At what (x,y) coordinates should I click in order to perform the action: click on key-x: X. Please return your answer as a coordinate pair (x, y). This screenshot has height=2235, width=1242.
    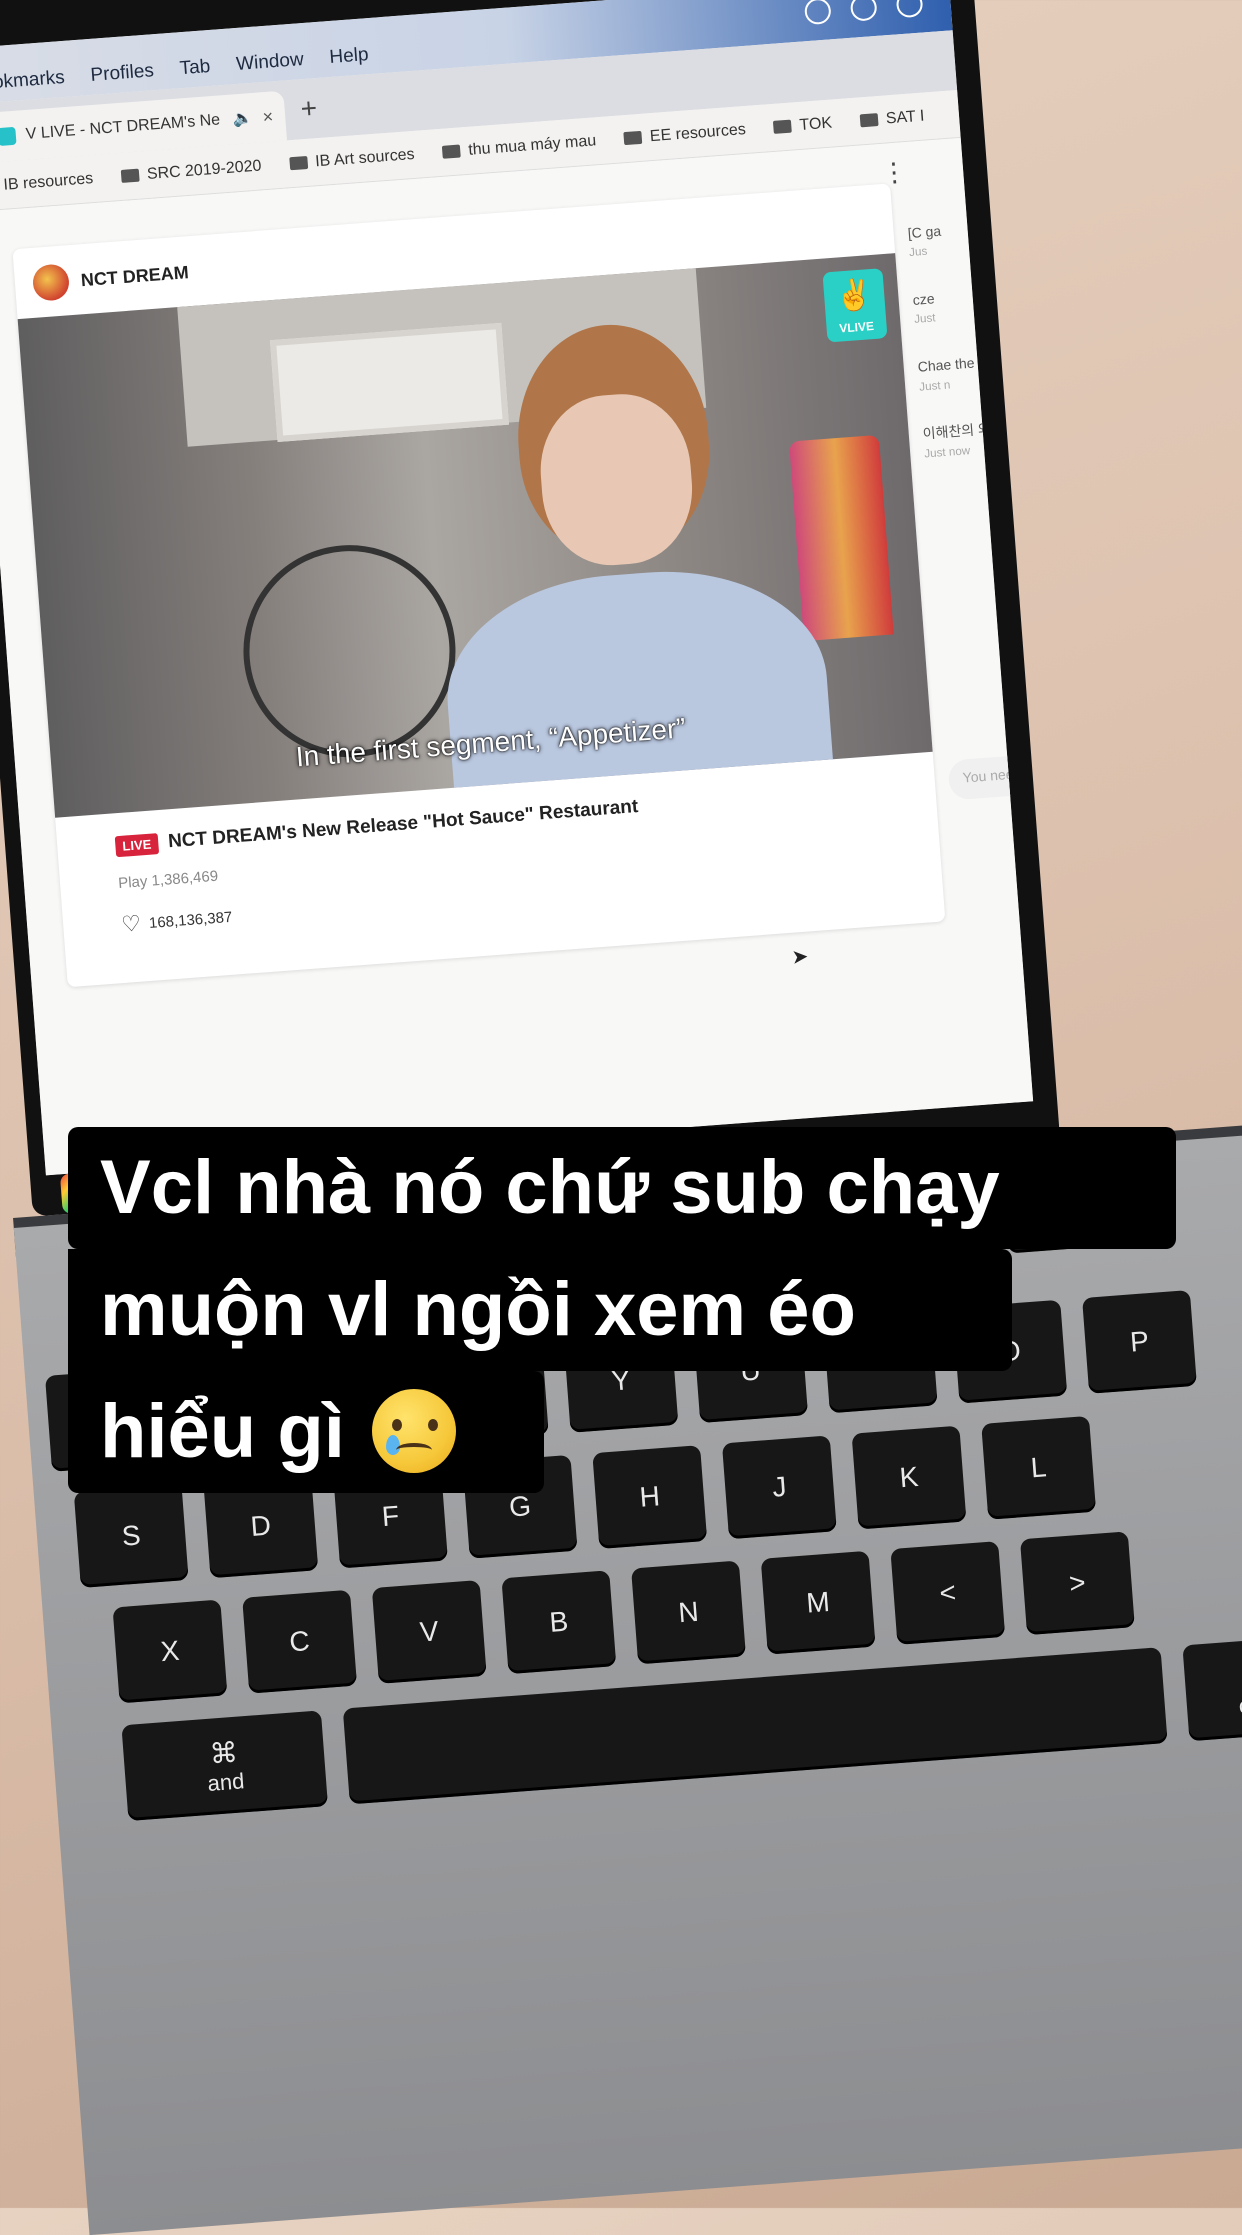
    Looking at the image, I should click on (170, 1651).